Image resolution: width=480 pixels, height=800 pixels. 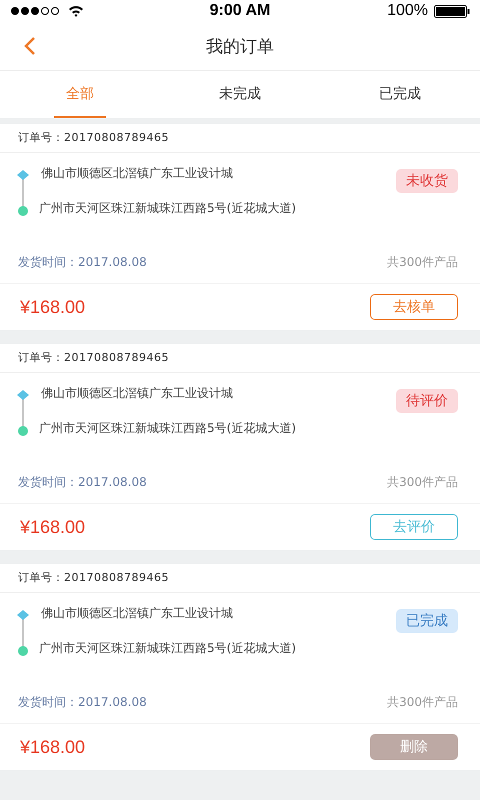 What do you see at coordinates (36, 11) in the screenshot?
I see `signal-icon` at bounding box center [36, 11].